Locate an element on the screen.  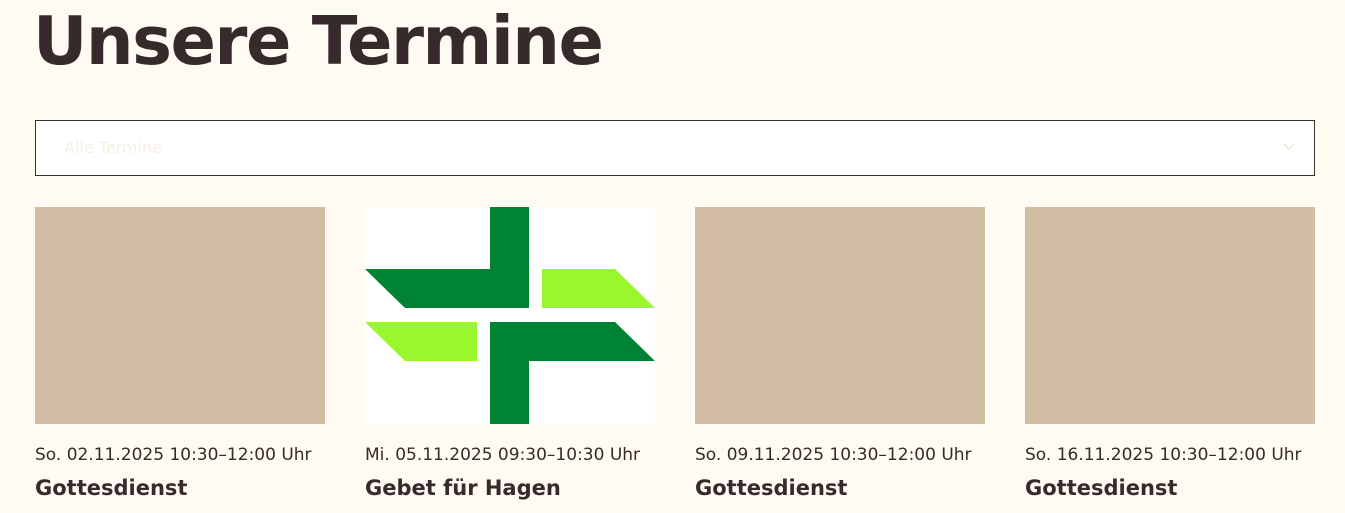
event-date: Mi. 05.11.2025 09:30–10:30 Uhr is located at coordinates (503, 455).